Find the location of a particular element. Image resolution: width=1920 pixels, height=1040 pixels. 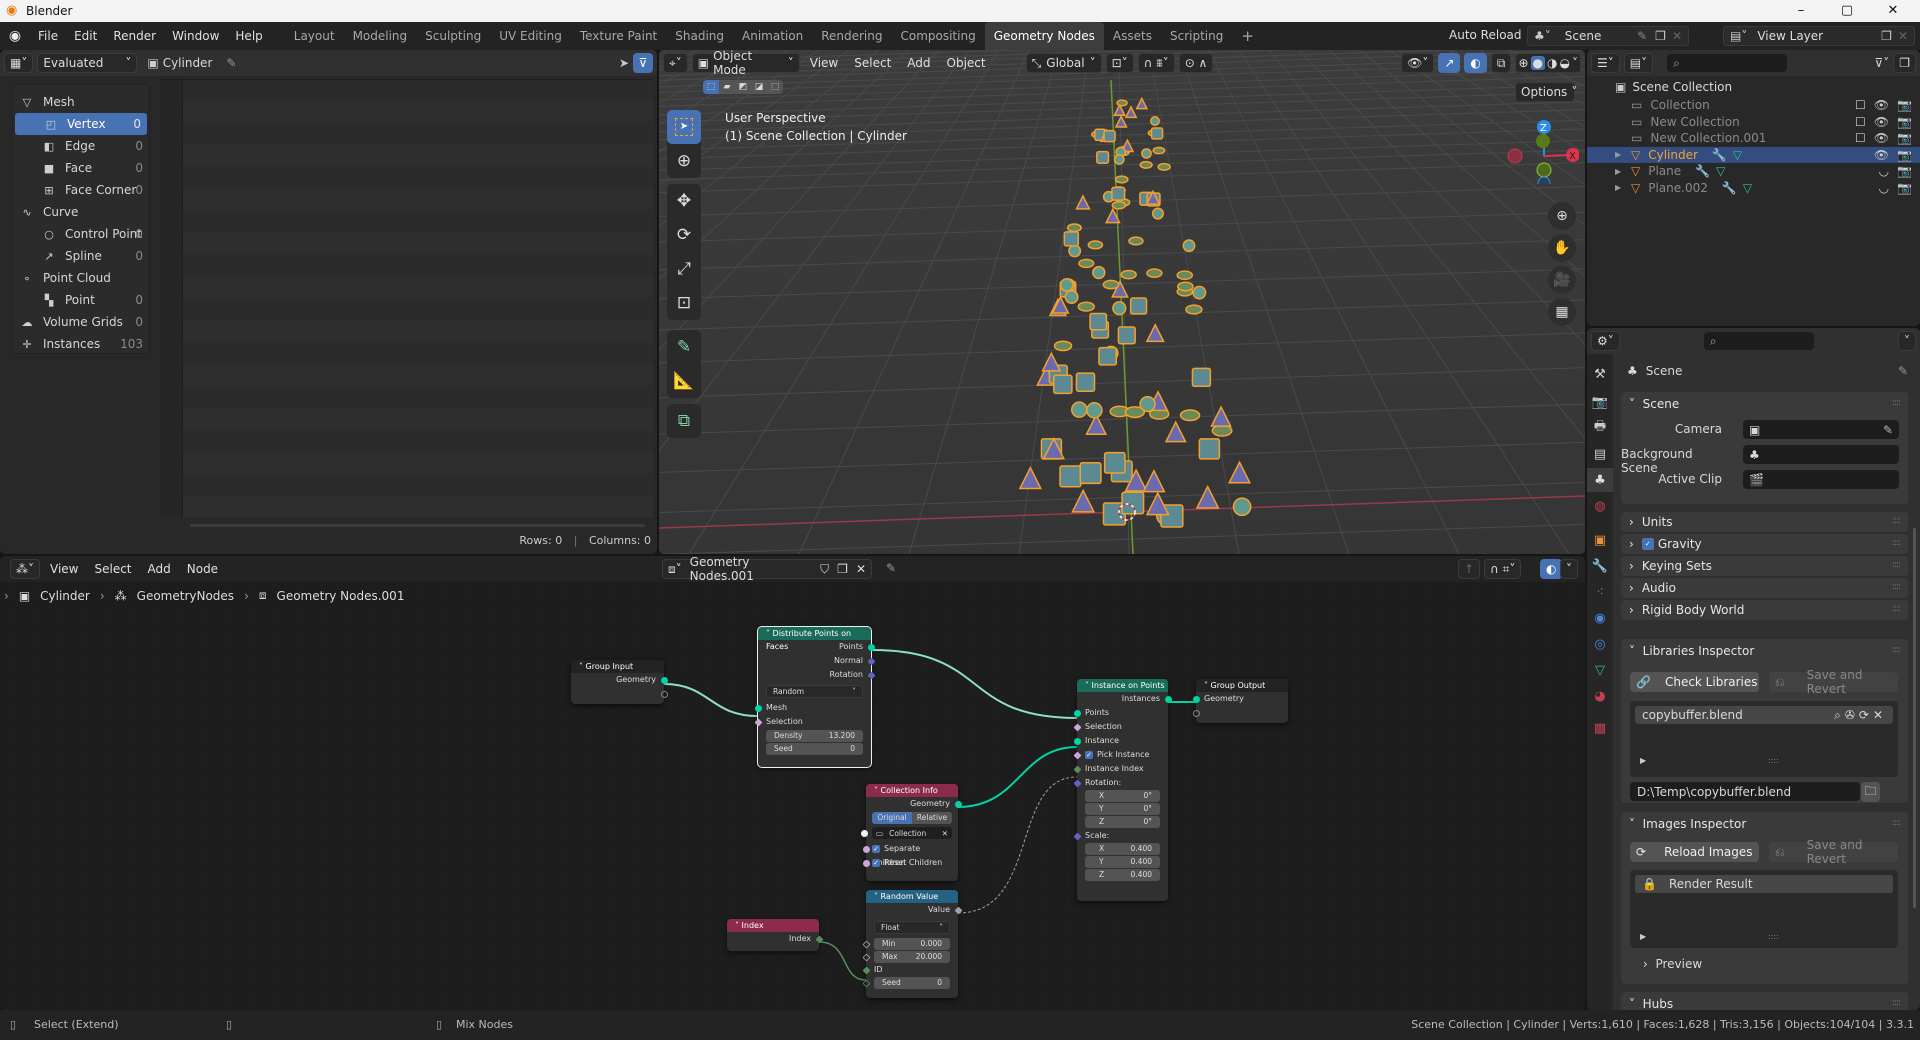

tab-uv-editing: UV Editing is located at coordinates (530, 36).